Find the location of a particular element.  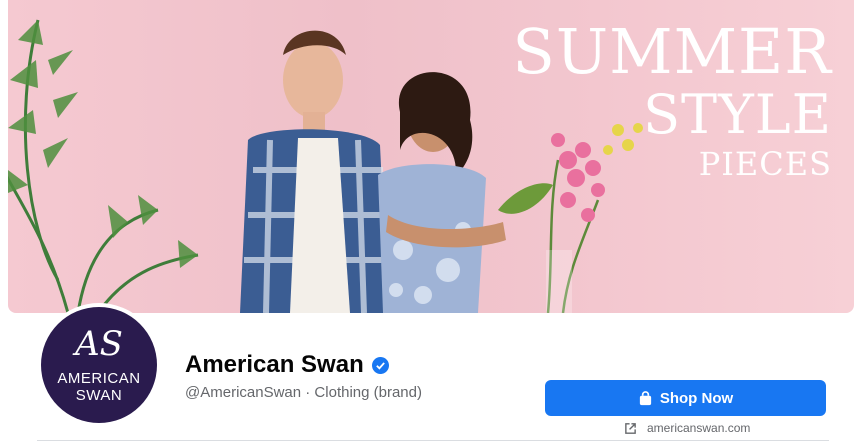

logo-line-2: SWAN is located at coordinates (99, 395).